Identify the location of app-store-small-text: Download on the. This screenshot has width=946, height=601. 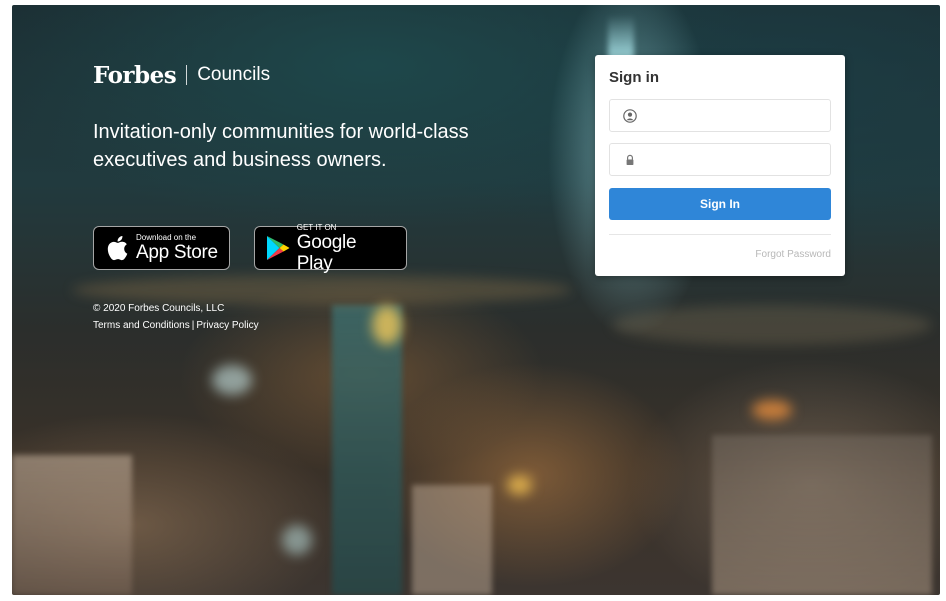
(166, 237).